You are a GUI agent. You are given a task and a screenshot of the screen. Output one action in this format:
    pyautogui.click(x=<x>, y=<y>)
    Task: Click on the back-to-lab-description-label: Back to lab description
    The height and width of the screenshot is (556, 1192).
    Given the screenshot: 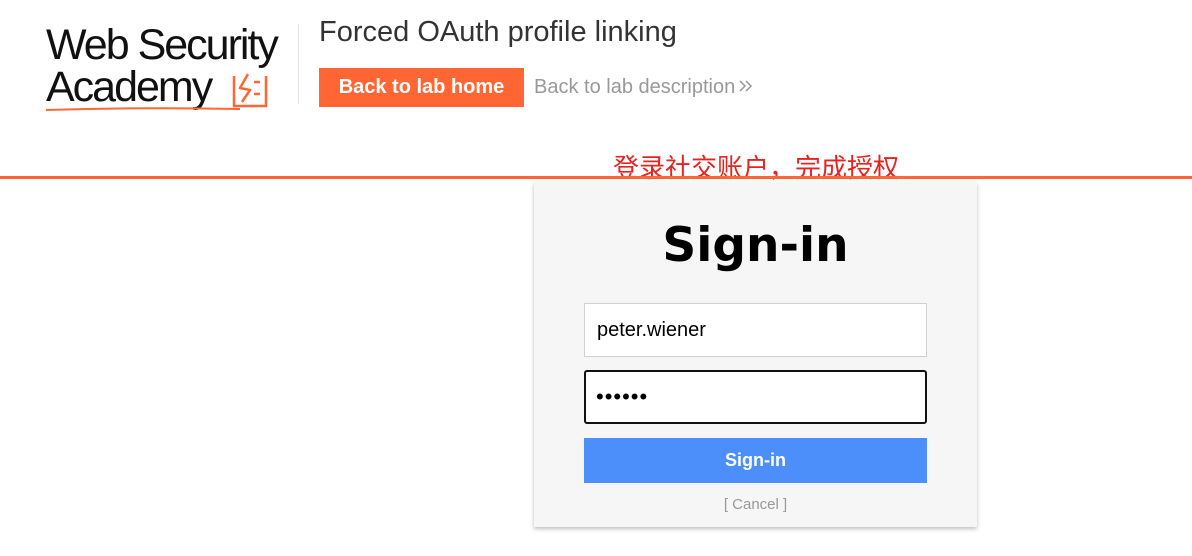 What is the action you would take?
    pyautogui.click(x=635, y=87)
    